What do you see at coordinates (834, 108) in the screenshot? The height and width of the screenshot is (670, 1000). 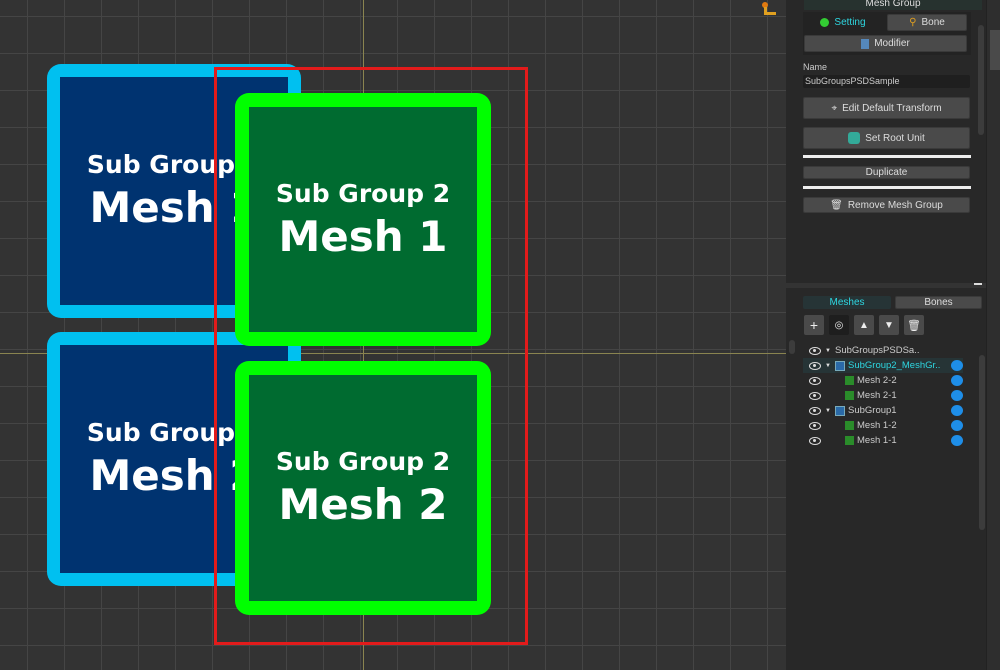 I see `transform-icon: ⌖` at bounding box center [834, 108].